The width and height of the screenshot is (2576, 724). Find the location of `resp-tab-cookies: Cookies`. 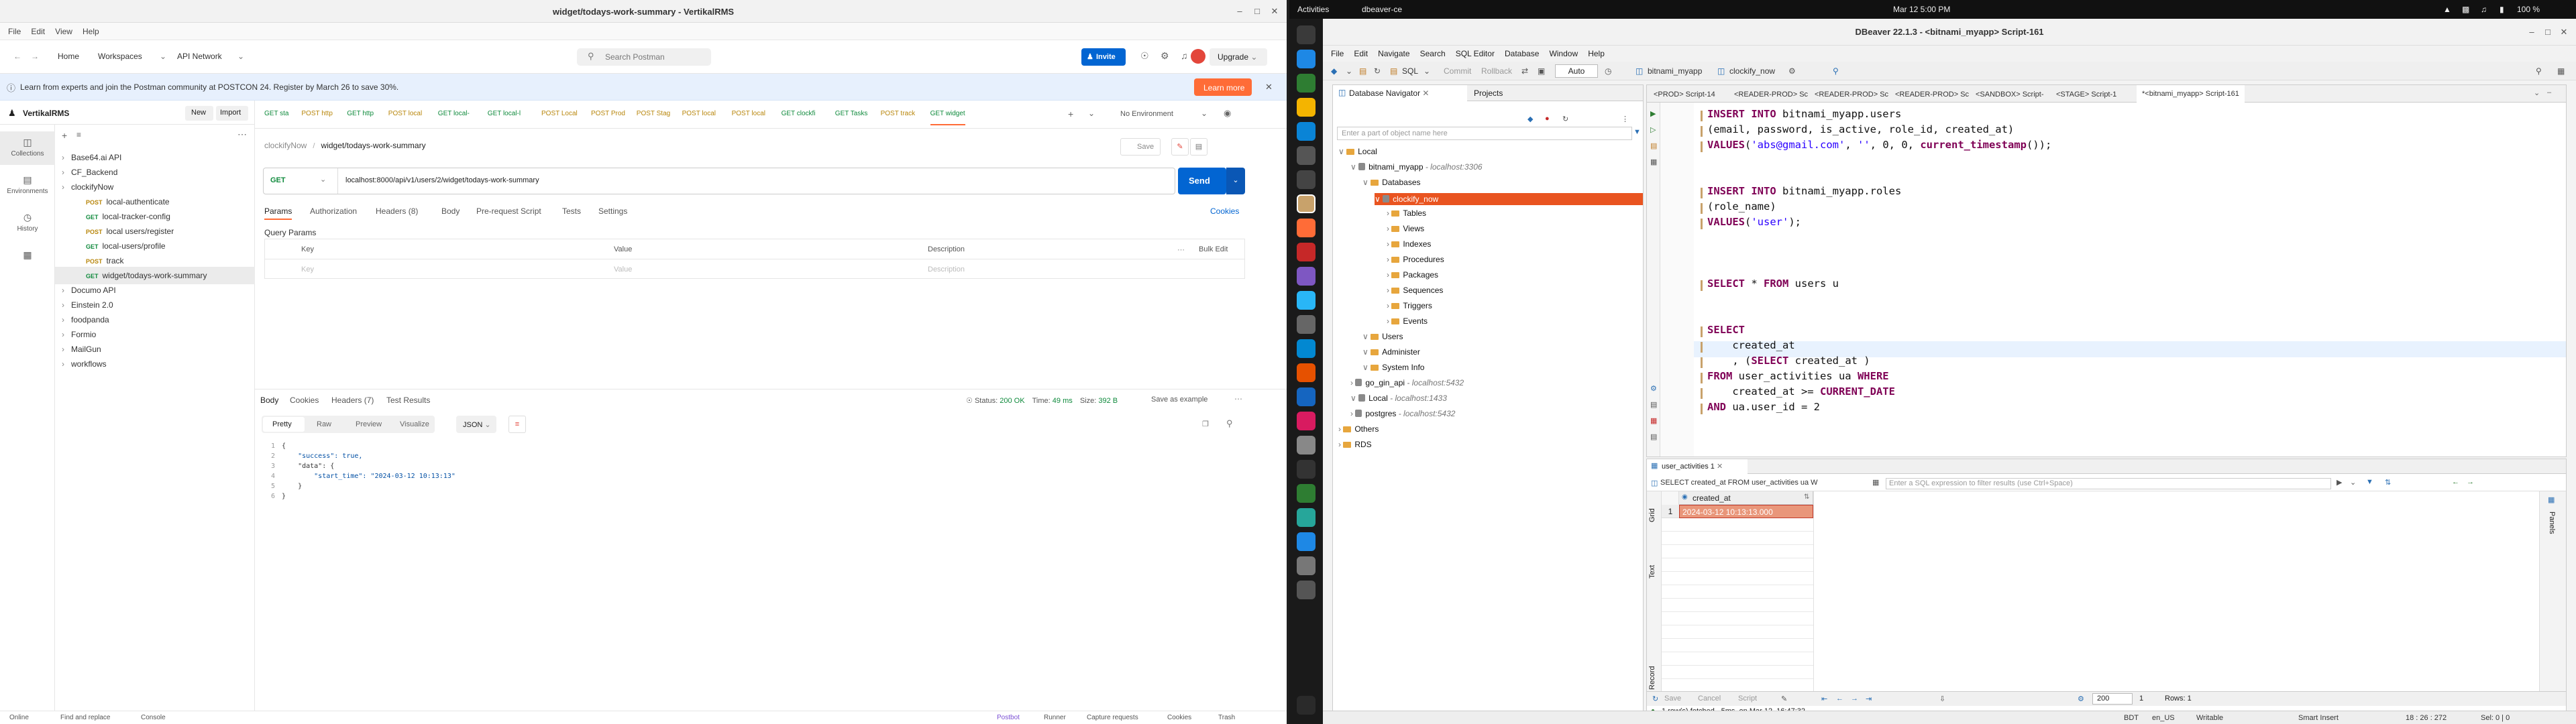

resp-tab-cookies: Cookies is located at coordinates (304, 400).